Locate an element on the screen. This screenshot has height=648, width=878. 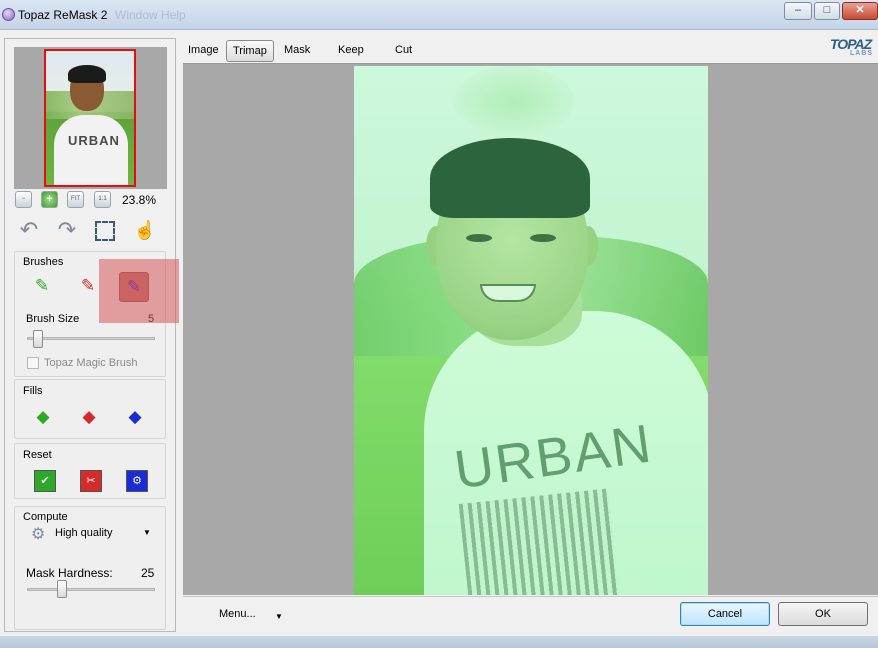
tab-trimap: Trimap is located at coordinates (250, 51).